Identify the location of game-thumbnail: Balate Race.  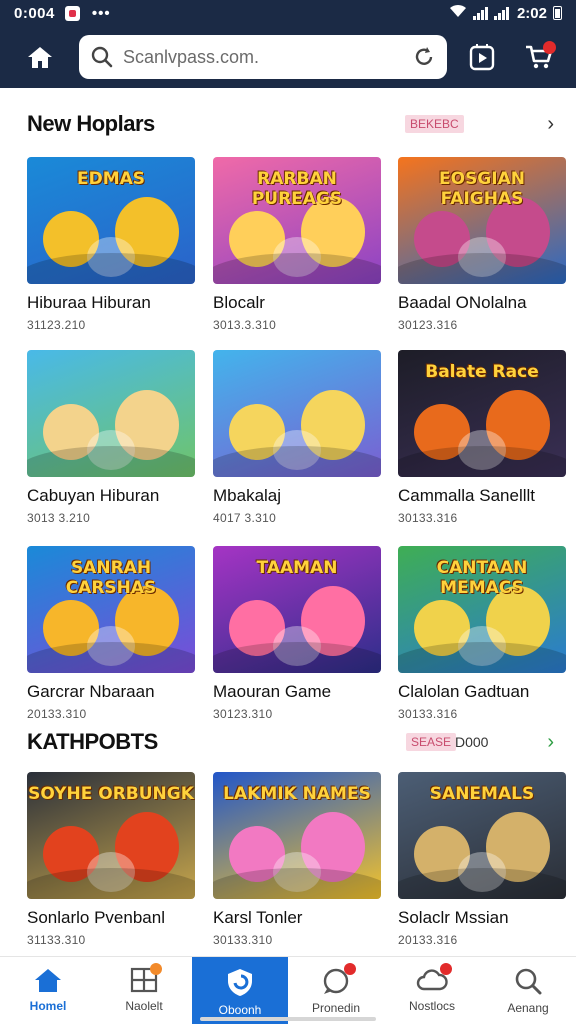
(482, 413).